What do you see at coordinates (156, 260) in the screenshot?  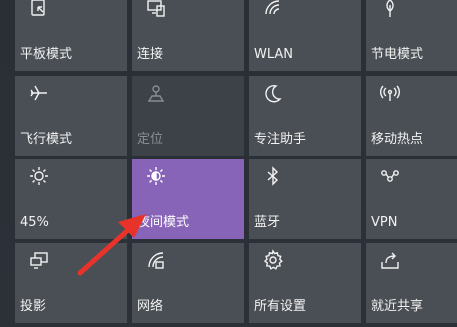 I see `network-icon` at bounding box center [156, 260].